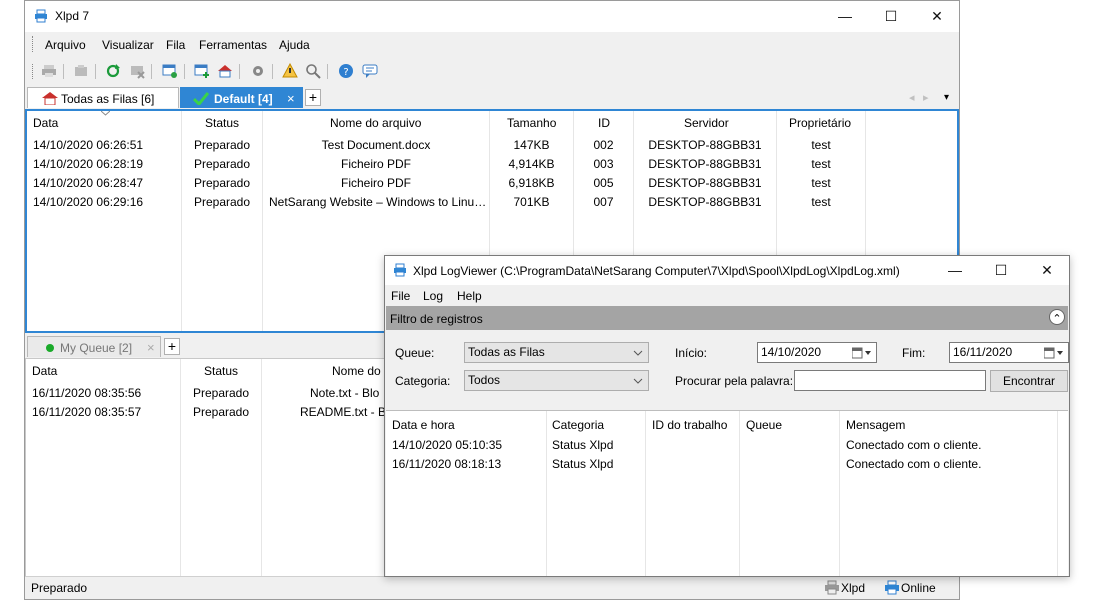 The image size is (1100, 600). I want to click on pause-icon, so click(81, 71).